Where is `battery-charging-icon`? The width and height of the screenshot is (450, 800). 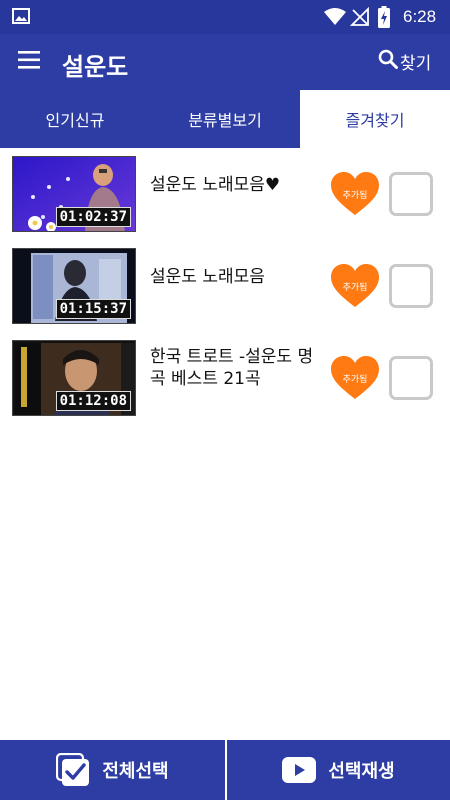 battery-charging-icon is located at coordinates (384, 19).